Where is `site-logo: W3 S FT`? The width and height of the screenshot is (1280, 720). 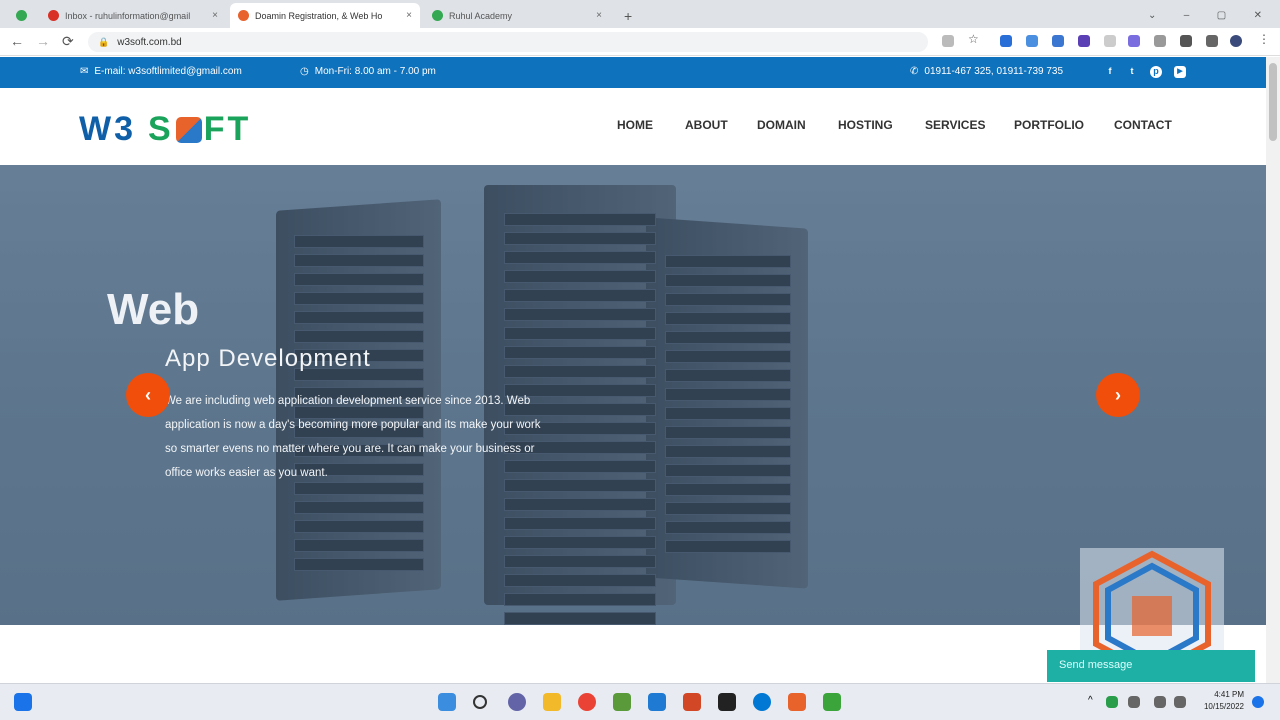 site-logo: W3 S FT is located at coordinates (165, 129).